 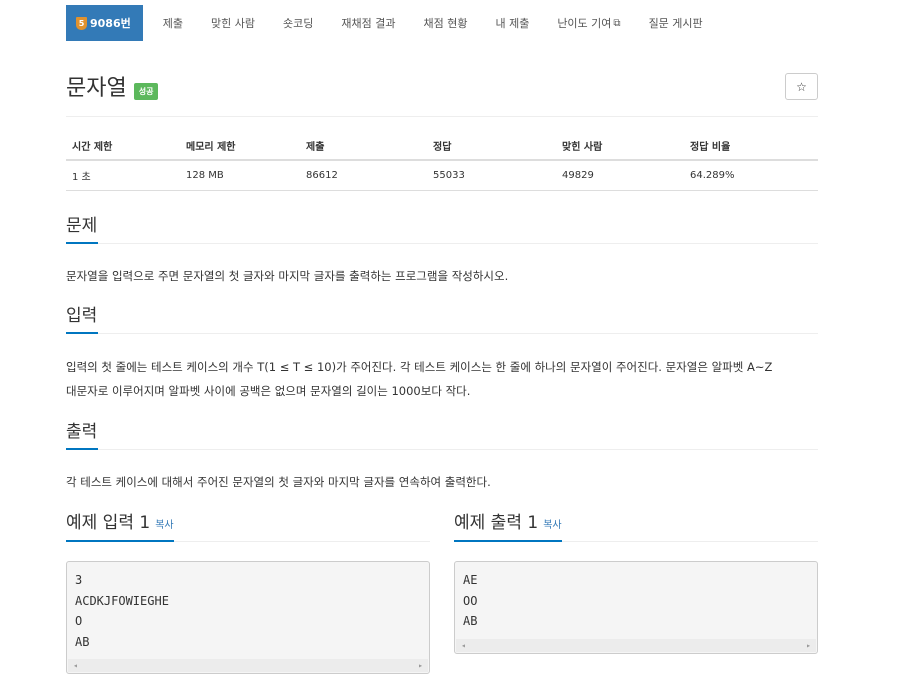 I want to click on example-input-line: 3, so click(x=79, y=580).